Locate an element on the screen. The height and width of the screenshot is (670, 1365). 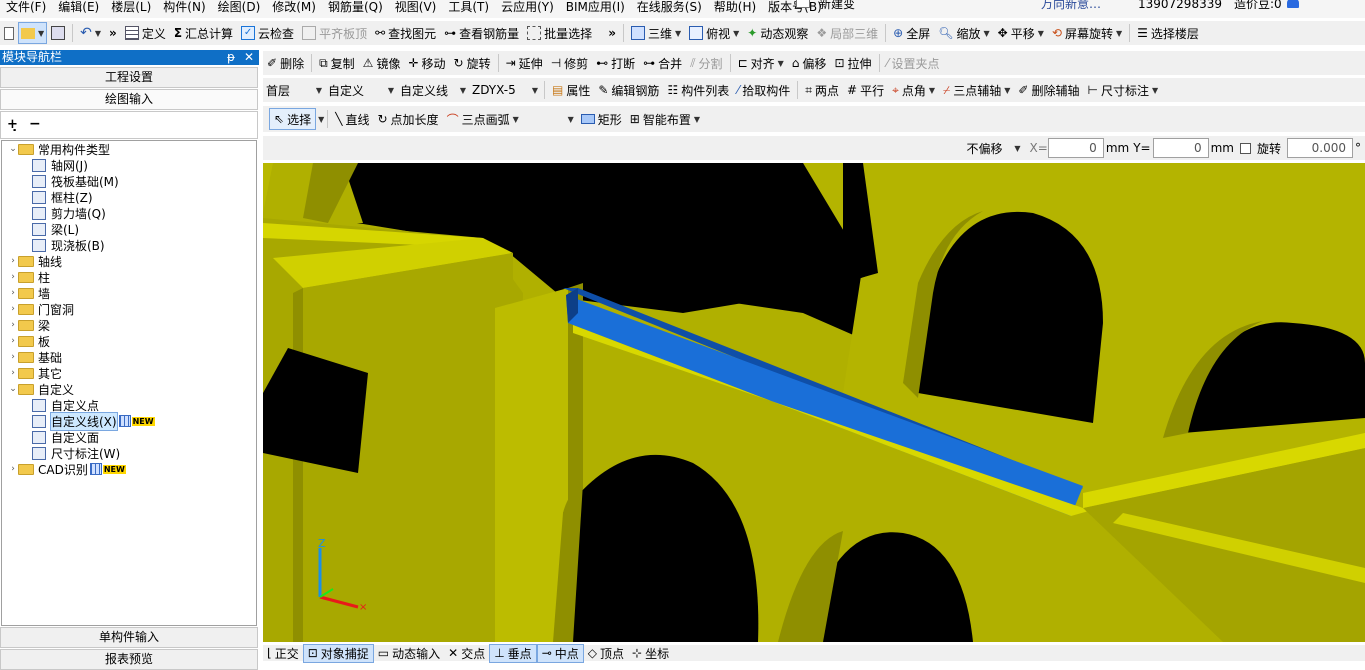
dynamic-input-toggle: ▭ 动态输入 is located at coordinates (409, 653).